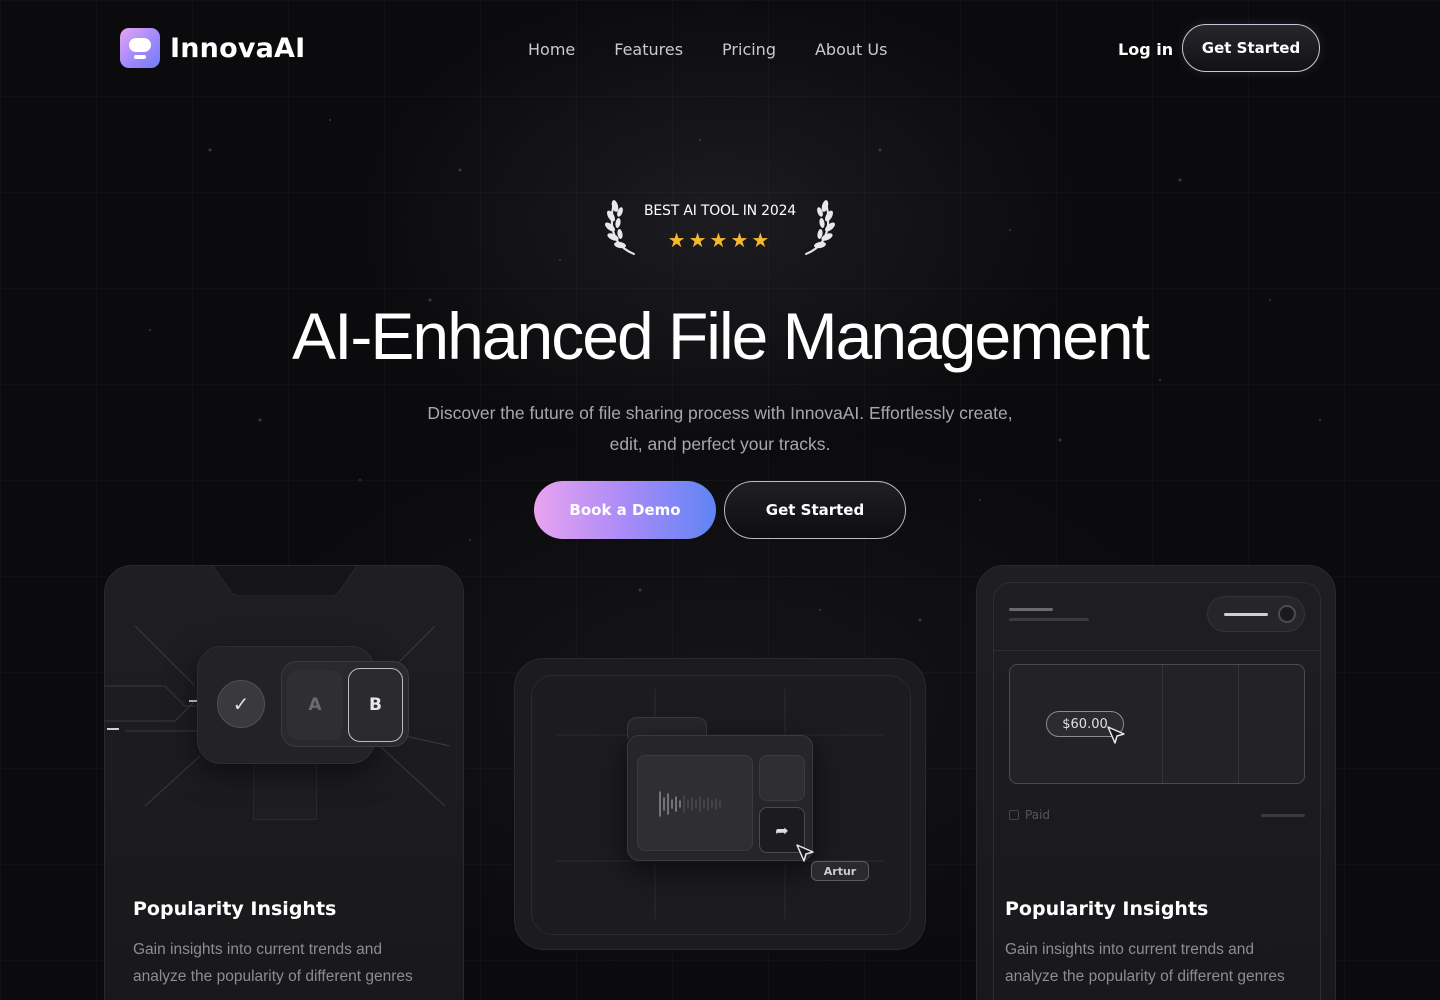 This screenshot has width=1440, height=1000. Describe the element at coordinates (1038, 815) in the screenshot. I see `paid-label: Paid` at that location.